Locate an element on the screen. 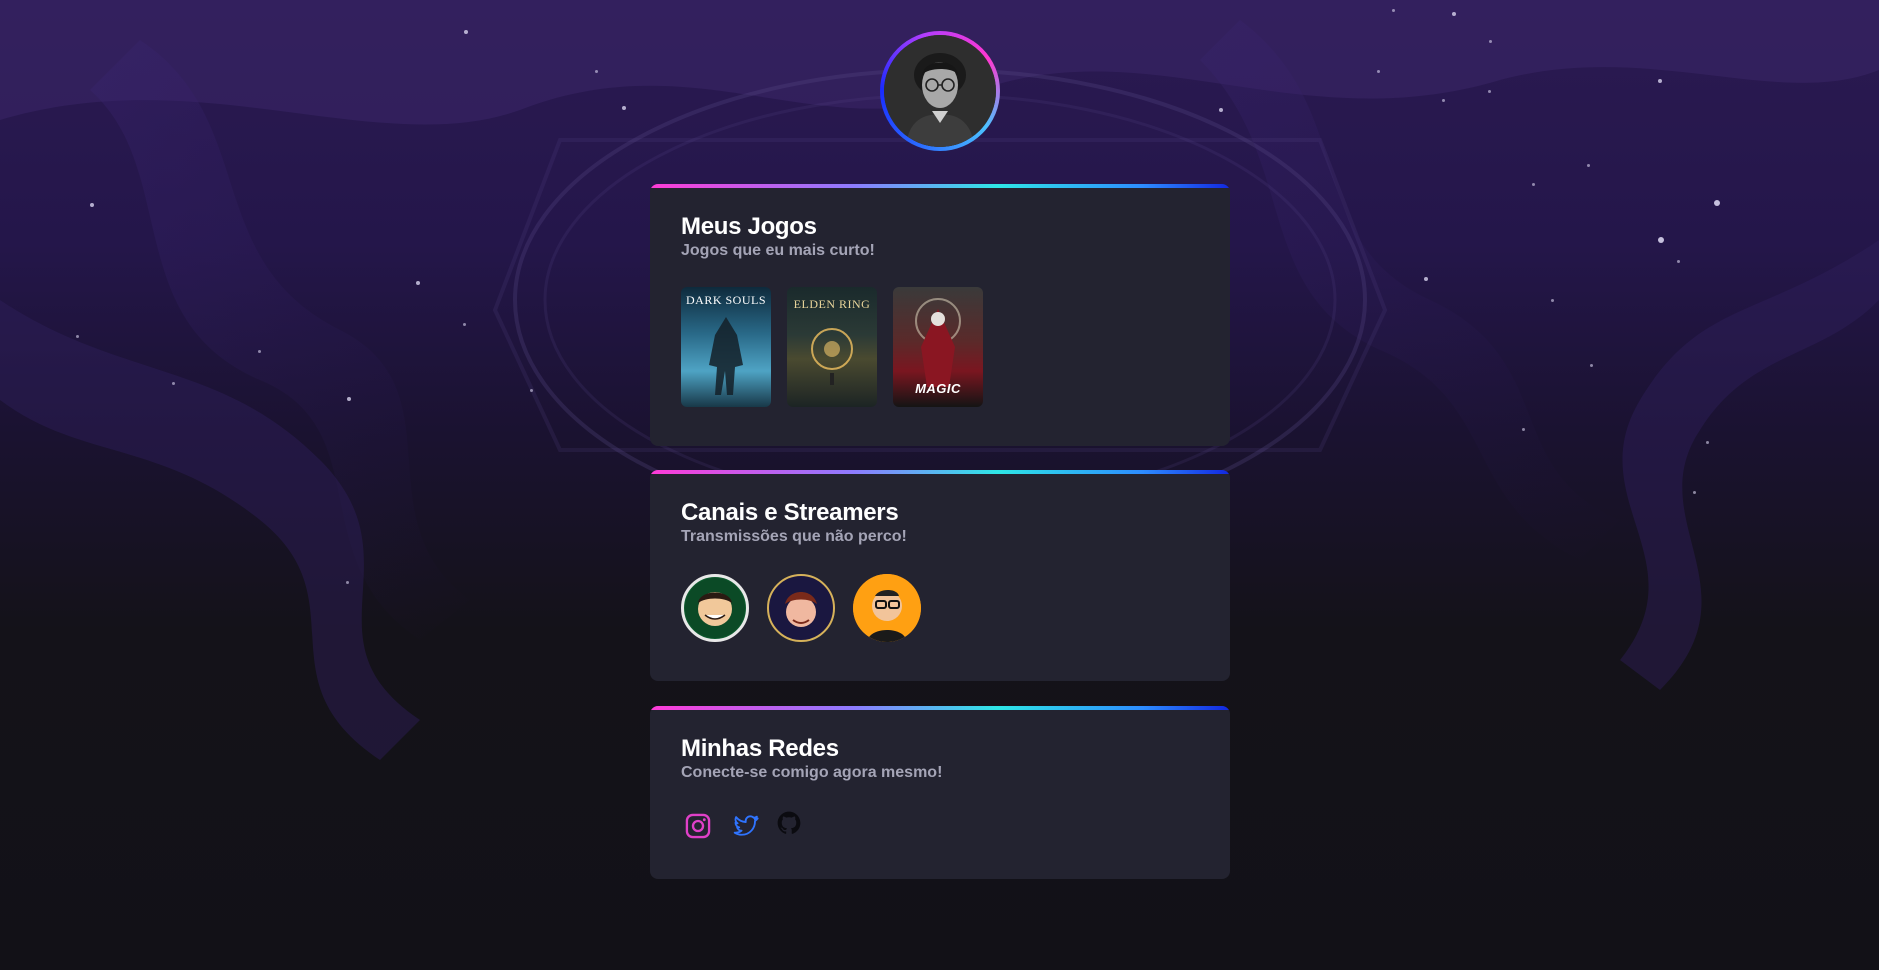 The width and height of the screenshot is (1879, 970). casimiro-logo is located at coordinates (715, 608).